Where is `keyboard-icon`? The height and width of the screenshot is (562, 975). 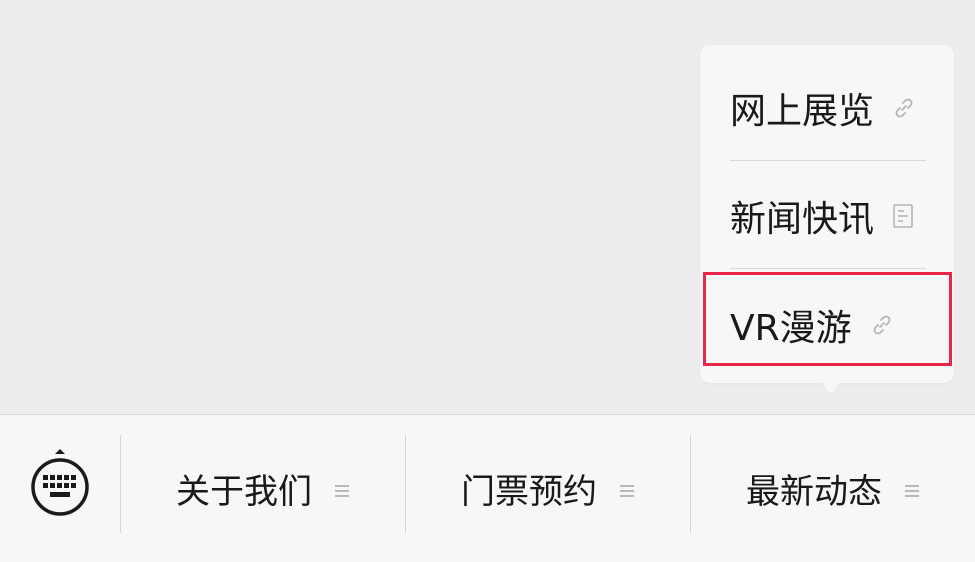
keyboard-icon is located at coordinates (60, 482).